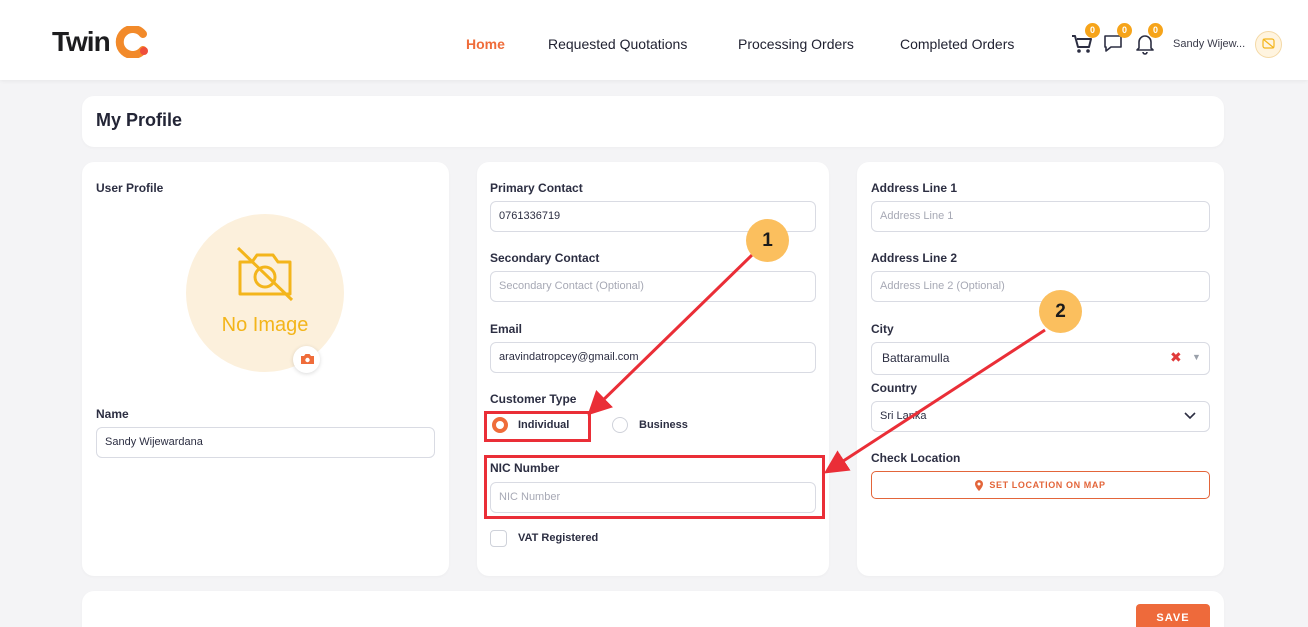 The image size is (1308, 627). I want to click on annotation-arrows, so click(816, 363).